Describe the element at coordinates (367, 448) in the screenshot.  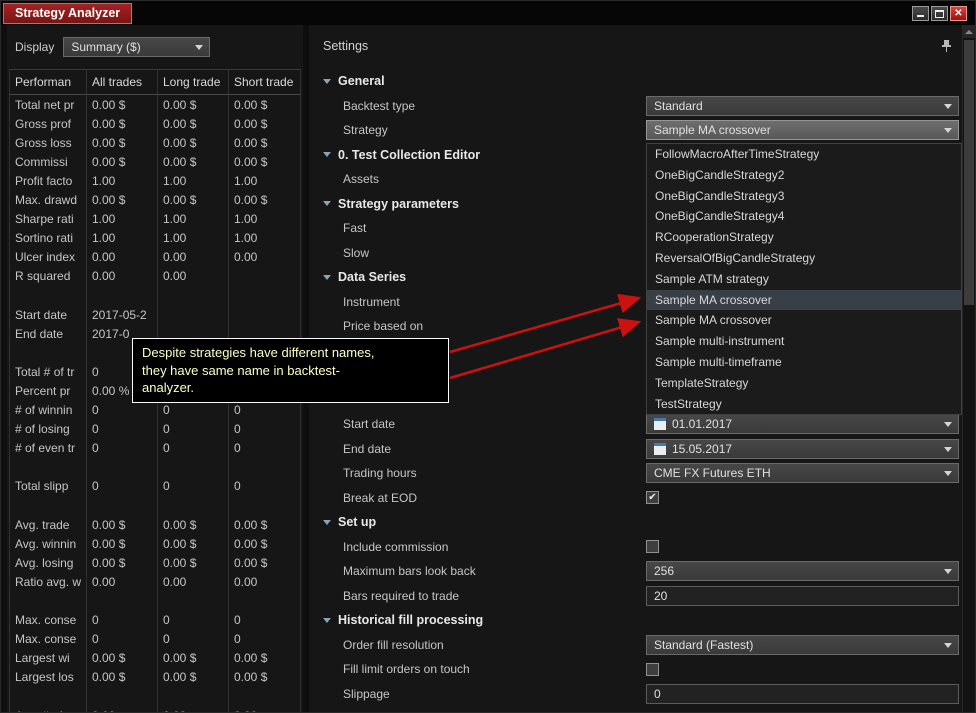
I see `setting-label: End date` at that location.